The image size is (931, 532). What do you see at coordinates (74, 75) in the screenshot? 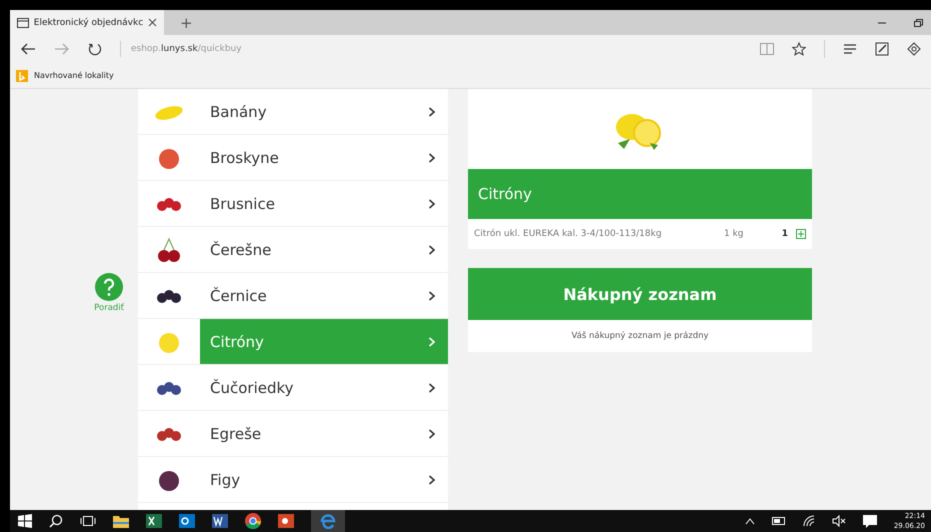
I see `favorites-link: Navrhované lokality` at bounding box center [74, 75].